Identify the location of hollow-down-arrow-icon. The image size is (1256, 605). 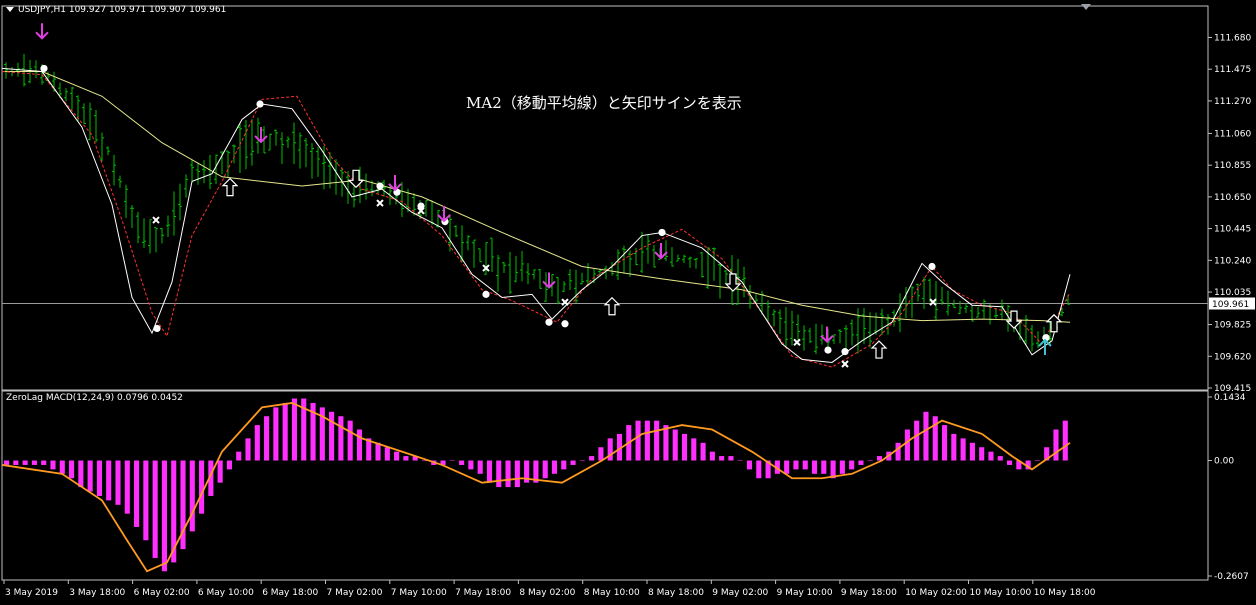
(356, 179).